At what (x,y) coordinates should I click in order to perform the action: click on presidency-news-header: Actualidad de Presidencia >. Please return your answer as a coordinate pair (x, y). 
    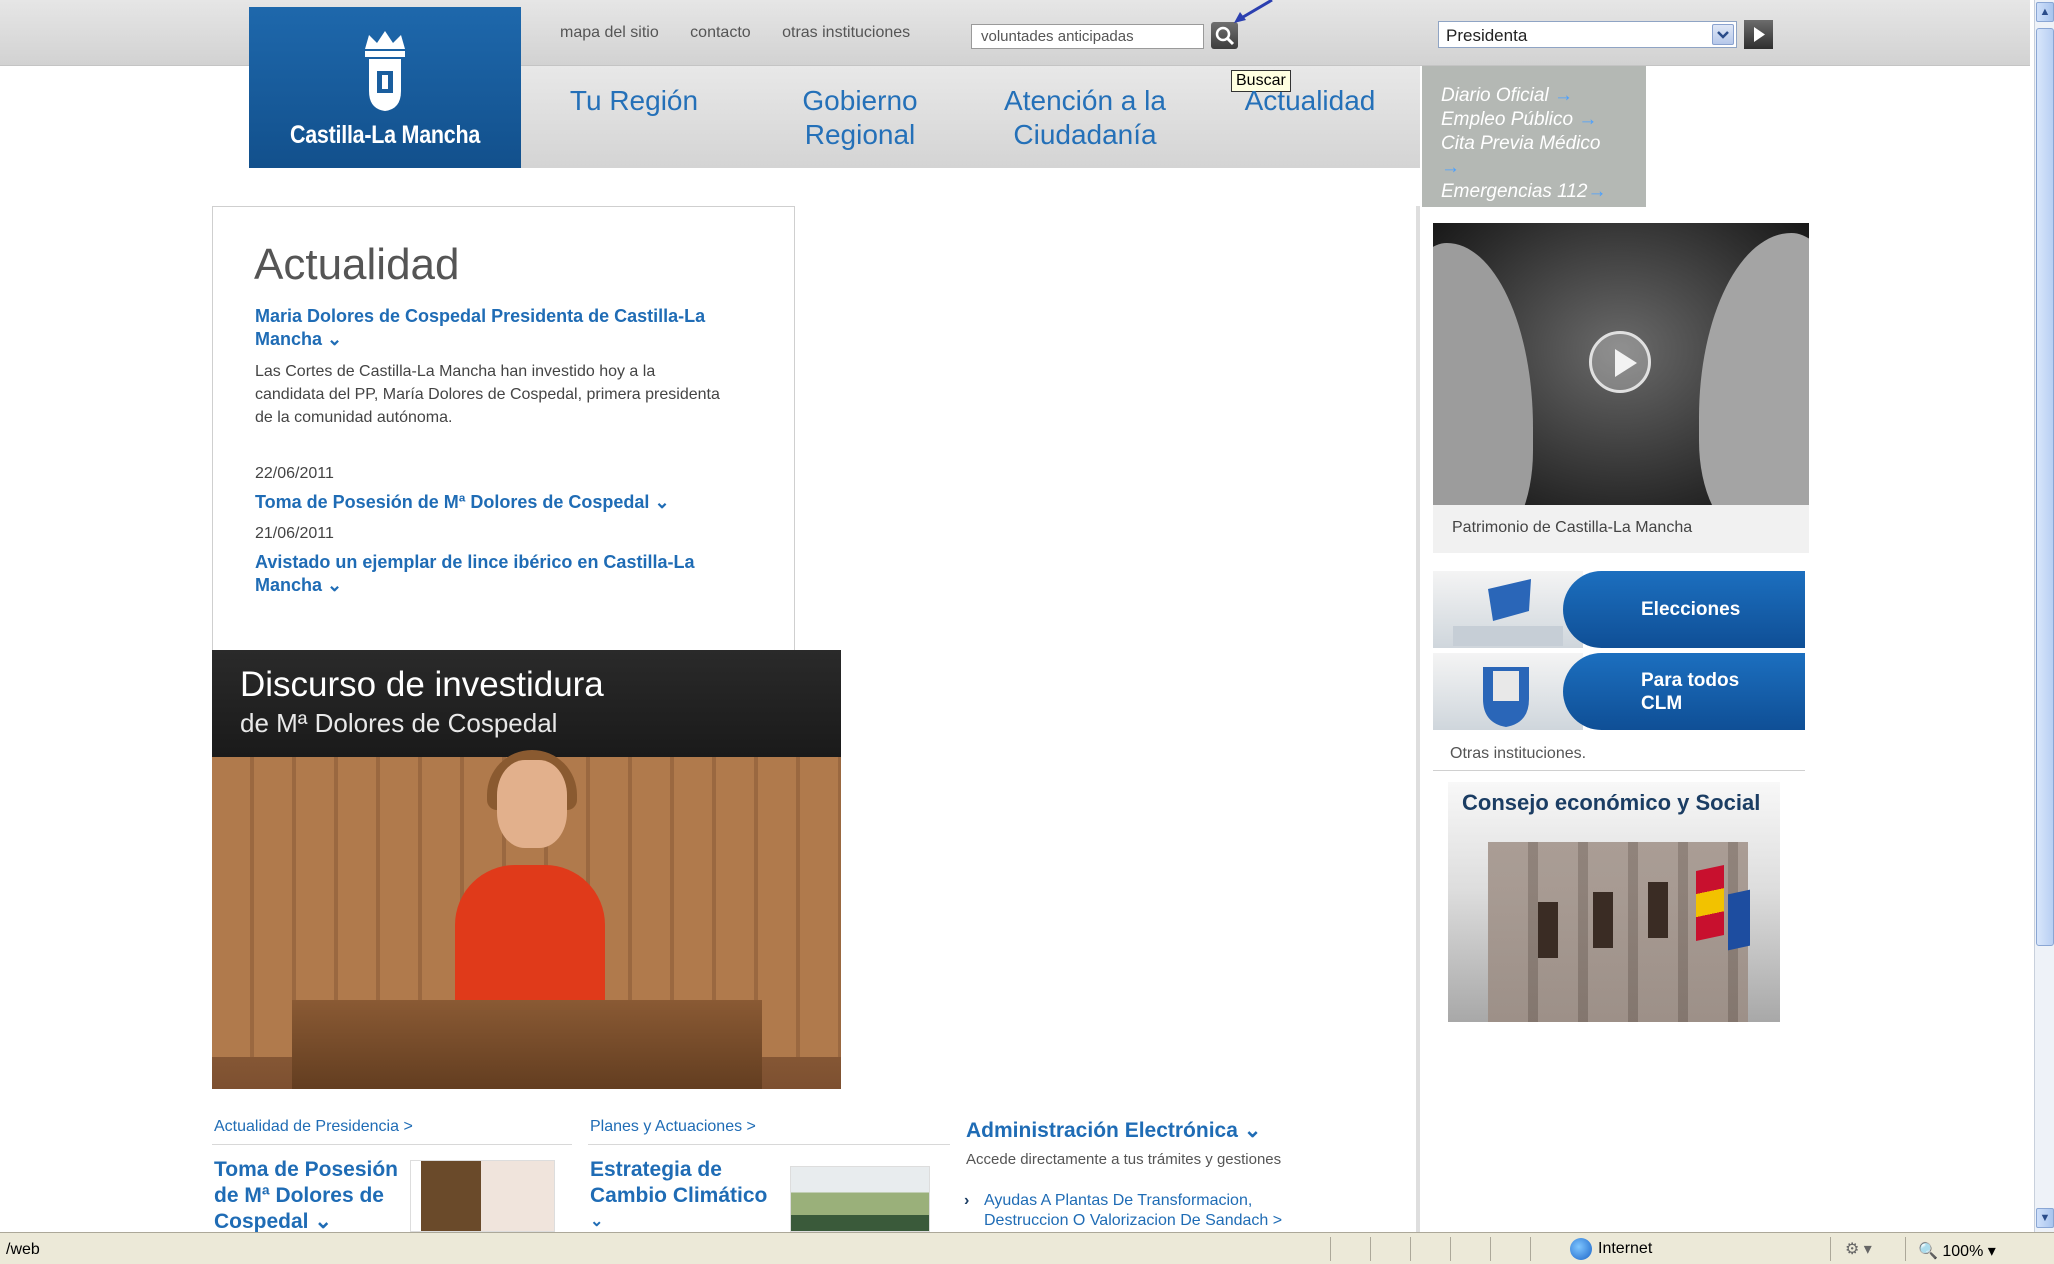
    Looking at the image, I should click on (313, 1127).